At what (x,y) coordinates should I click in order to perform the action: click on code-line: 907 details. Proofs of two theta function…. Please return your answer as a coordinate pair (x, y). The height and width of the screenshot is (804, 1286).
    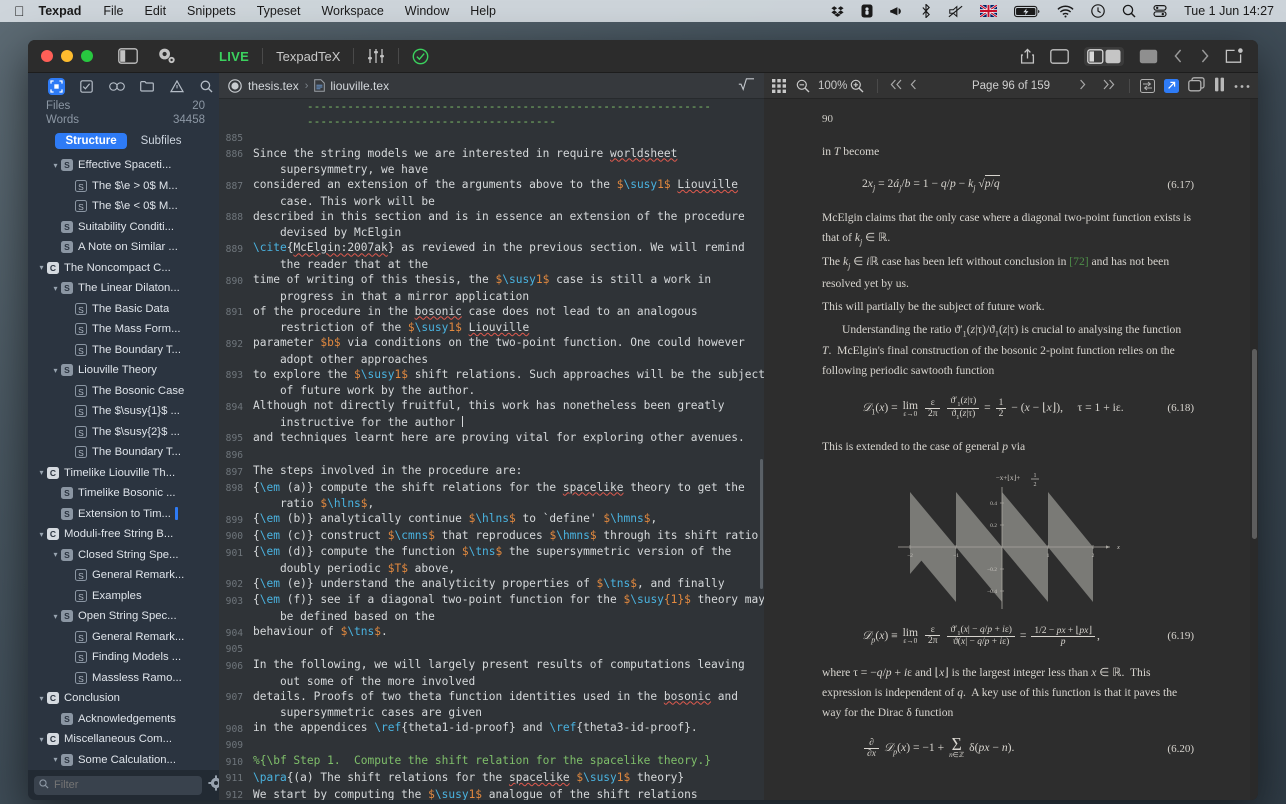
    Looking at the image, I should click on (491, 697).